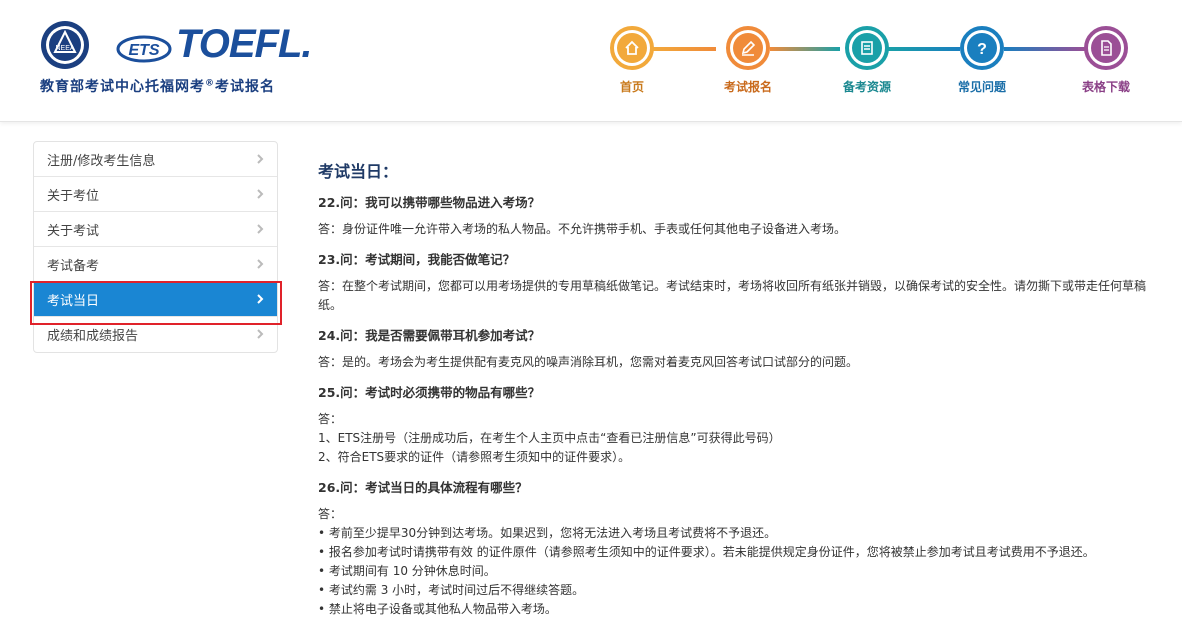 The image size is (1182, 642). I want to click on answer-line: • 考前至少提早30分钟到达考场。如果迟到，您将无法进入考场且考试费将不予退还。, so click(547, 533).